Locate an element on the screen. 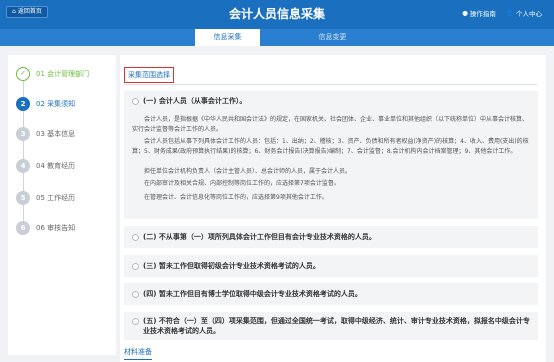 The height and width of the screenshot is (362, 554). step-6: 6 06 审核告知 is located at coordinates (45, 228).